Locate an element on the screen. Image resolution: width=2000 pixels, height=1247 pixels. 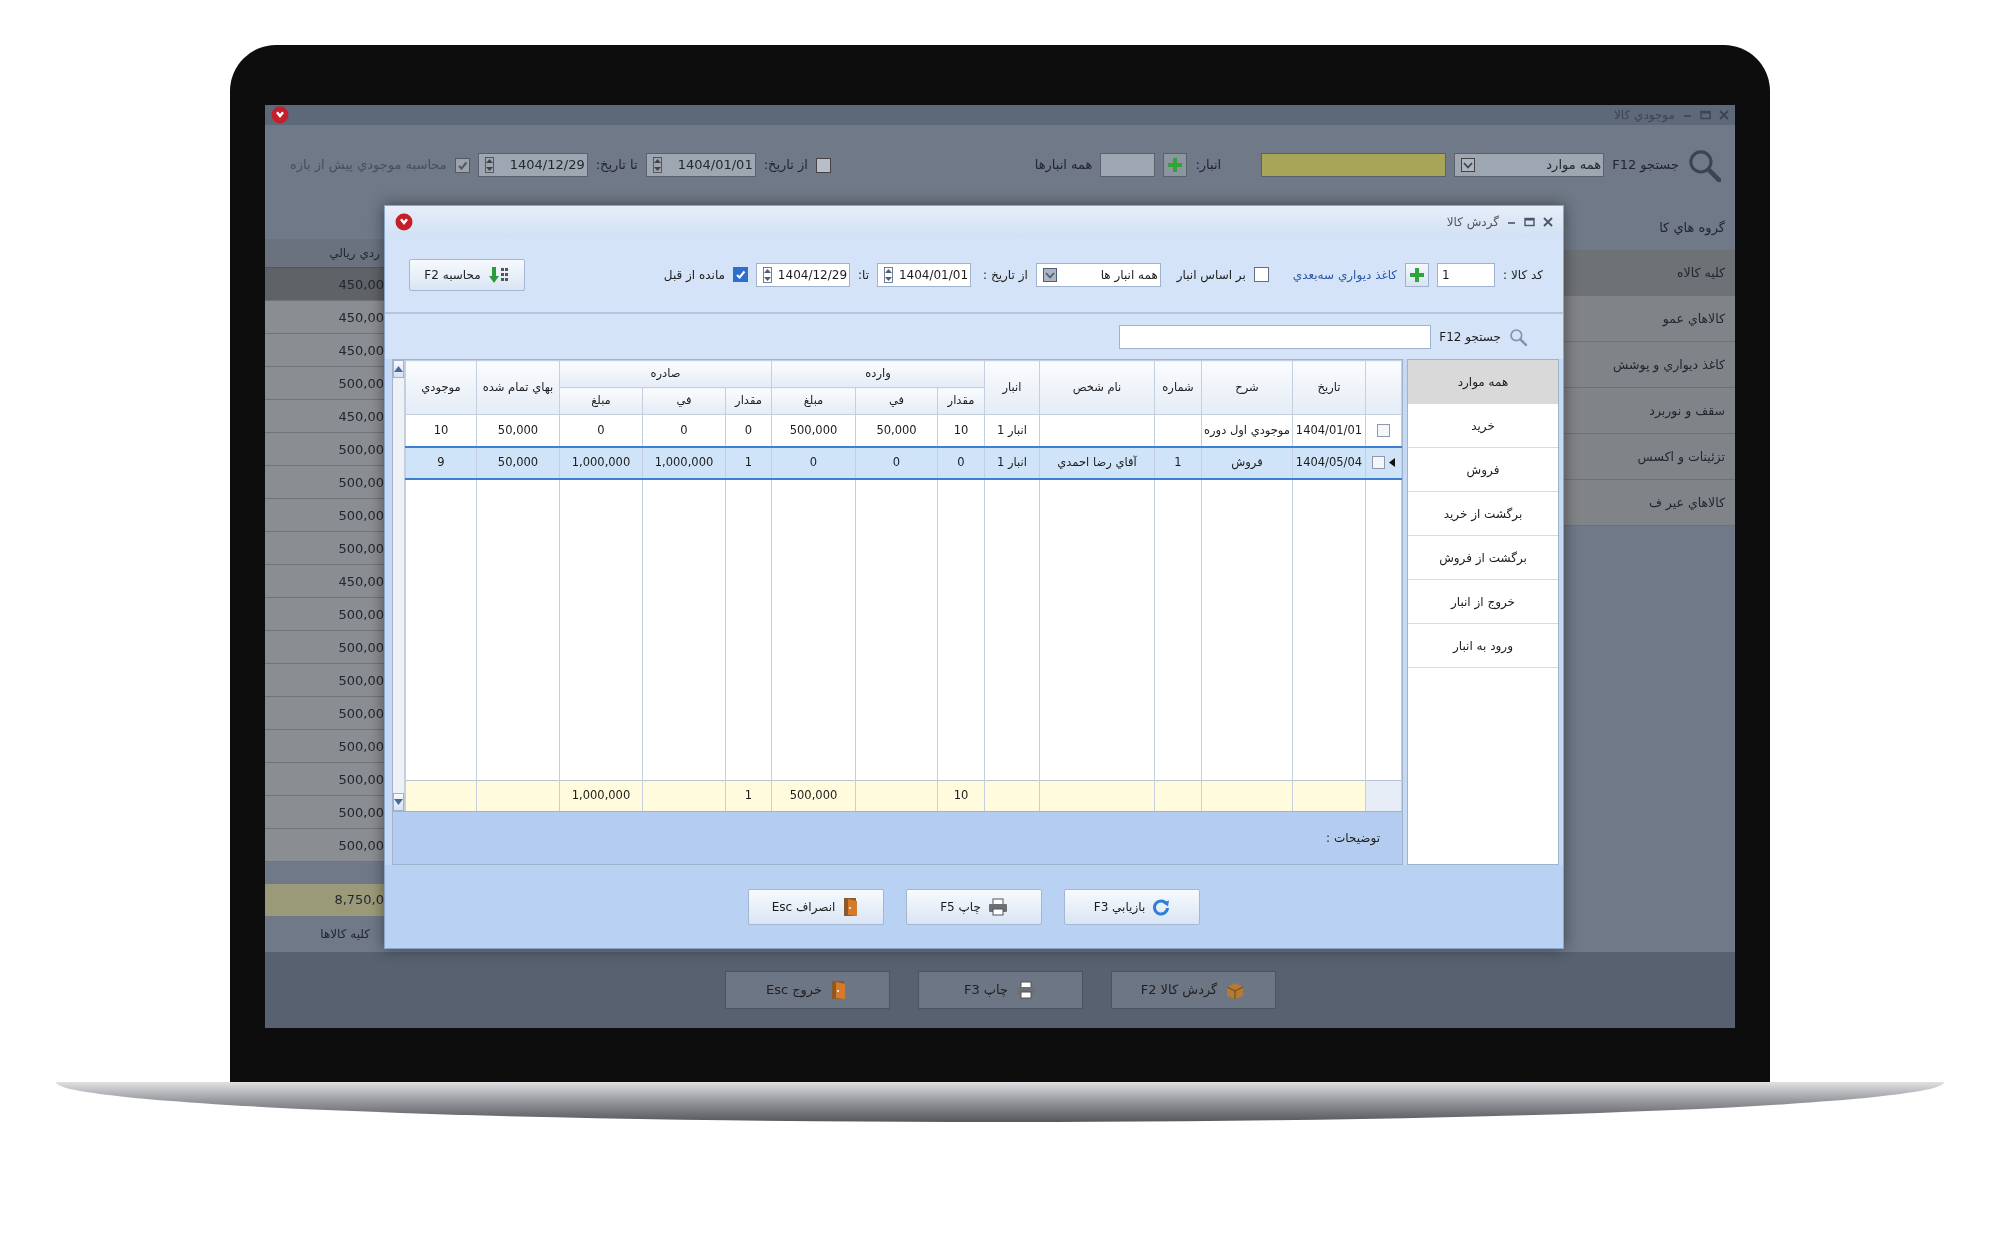
toolbar-button: چاپ F3 is located at coordinates (1000, 990).